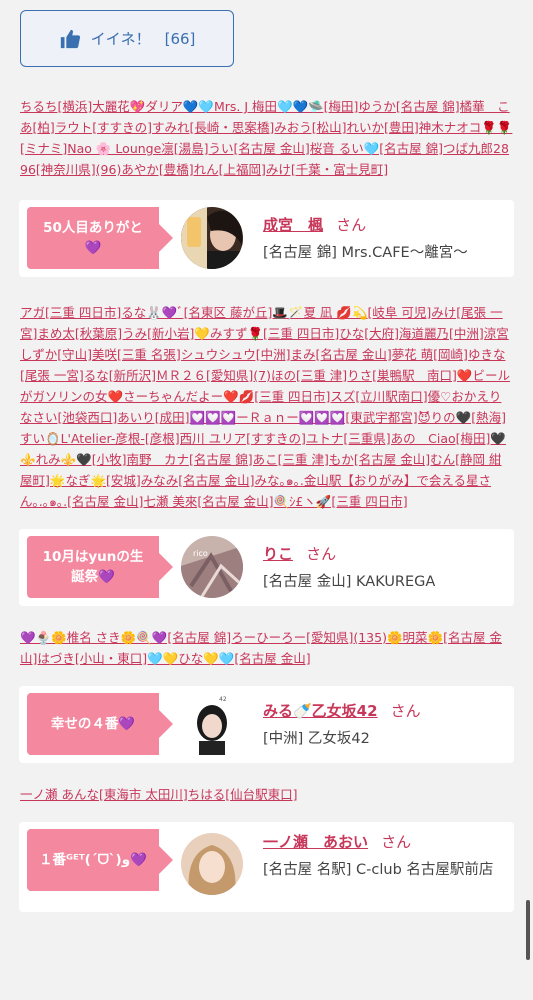 The width and height of the screenshot is (533, 1000). Describe the element at coordinates (388, 856) in the screenshot. I see `card-info: 一ノ瀬 あおい さん [名古屋 名駅] C-club 名古屋駅前店` at that location.